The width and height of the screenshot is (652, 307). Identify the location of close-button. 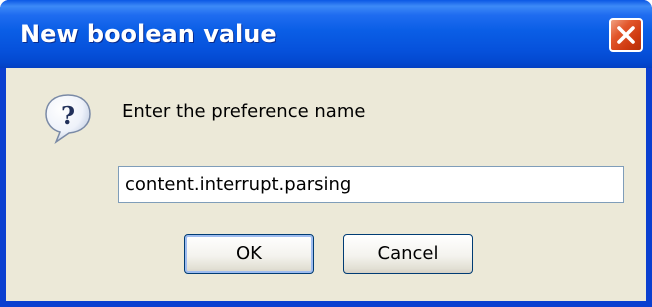
(626, 35).